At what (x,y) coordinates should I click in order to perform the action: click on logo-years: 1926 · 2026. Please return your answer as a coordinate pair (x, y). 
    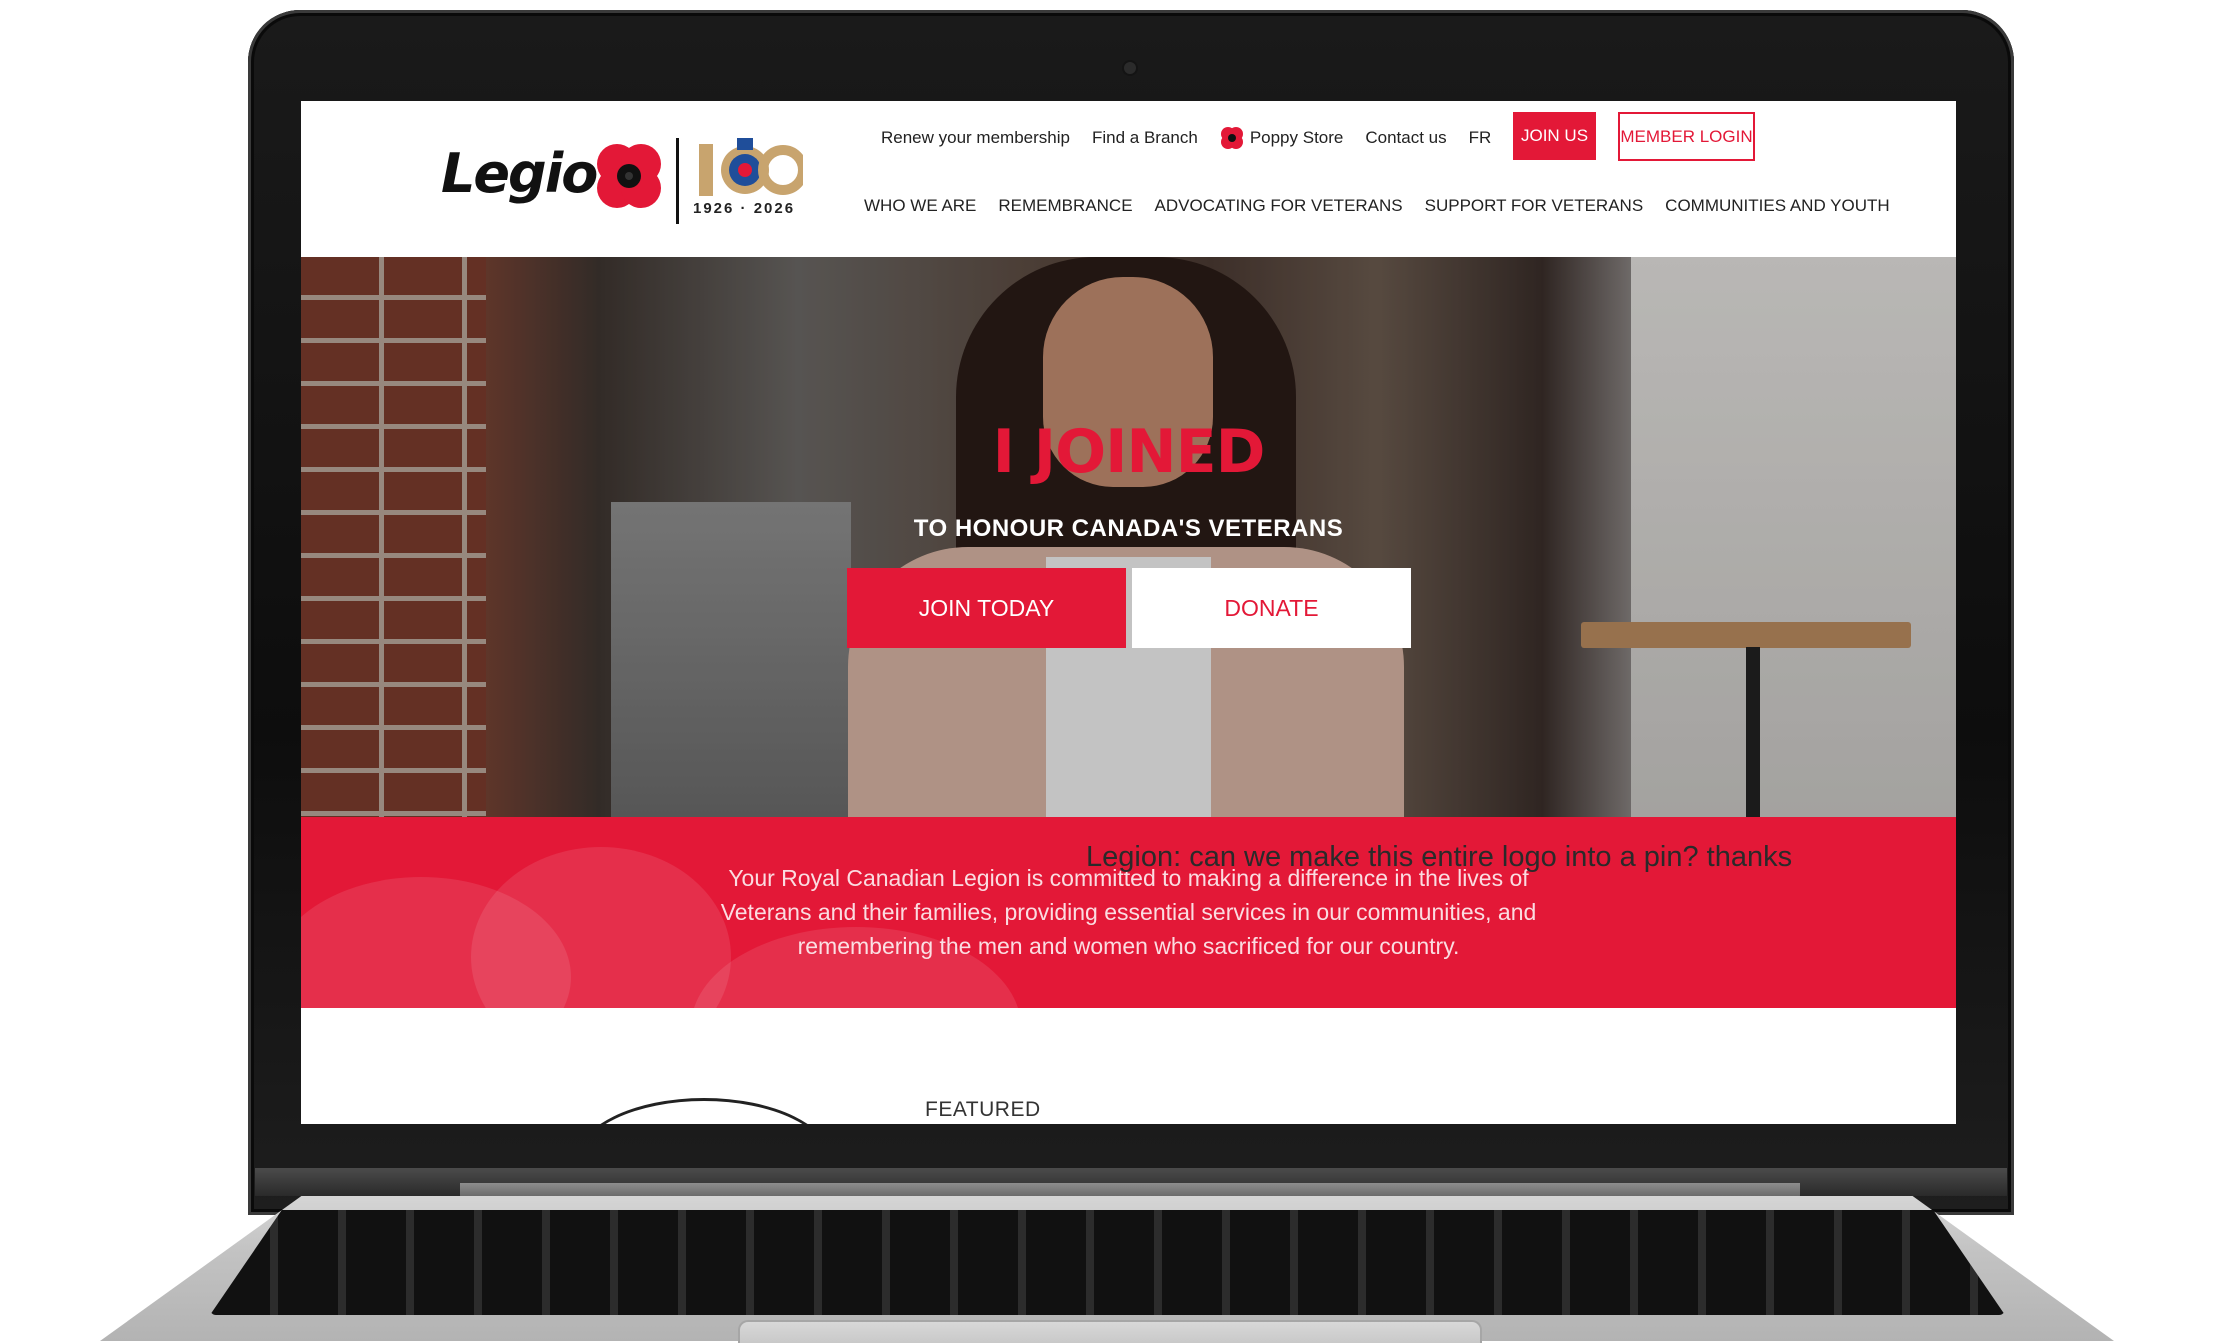
    Looking at the image, I should click on (744, 208).